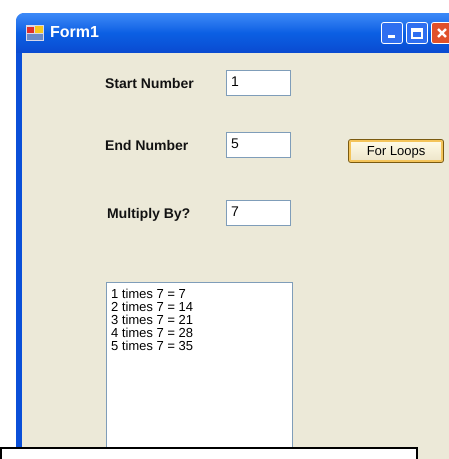 The height and width of the screenshot is (459, 449). What do you see at coordinates (258, 213) in the screenshot?
I see `input-field: 7` at bounding box center [258, 213].